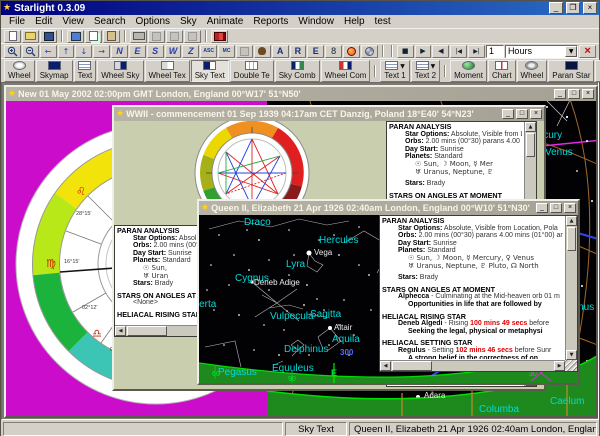 The width and height of the screenshot is (600, 436). Describe the element at coordinates (369, 51) in the screenshot. I see `settings-gear-button` at that location.